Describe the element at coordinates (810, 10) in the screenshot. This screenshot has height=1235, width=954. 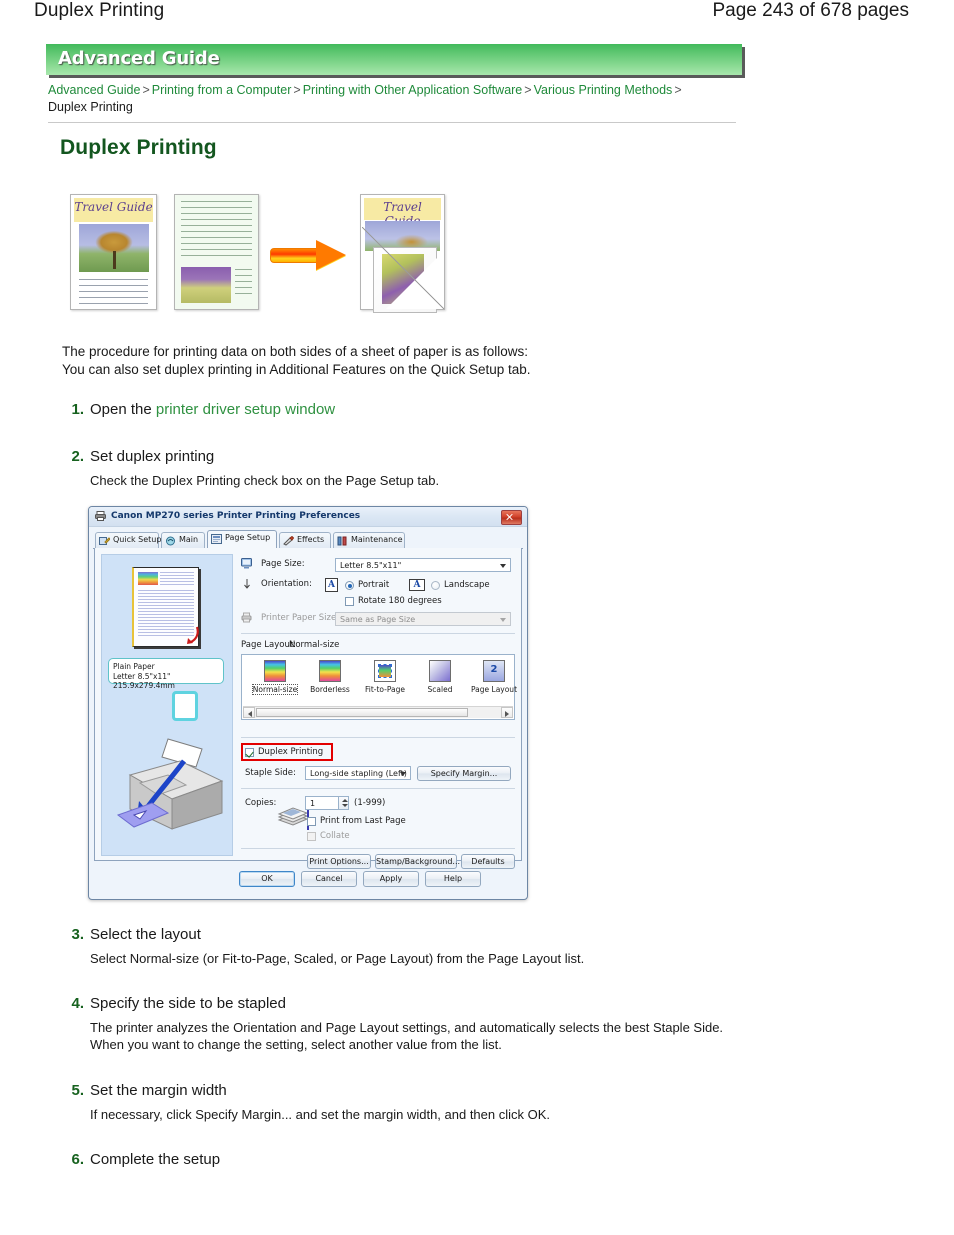
I see `page-indicator: Page 243 of 678 pages` at that location.